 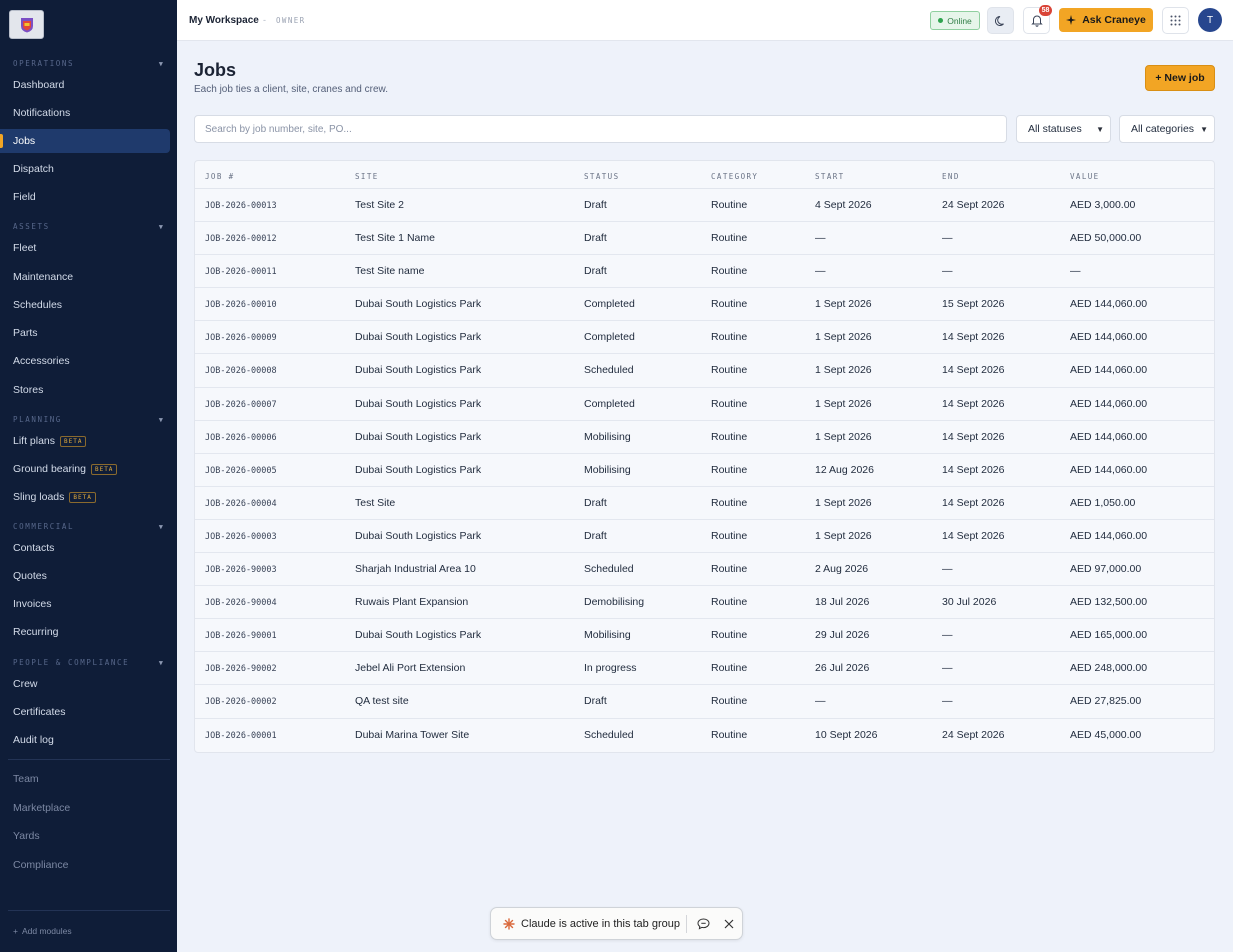 I want to click on sidebar-item-maintenance: Maintenance, so click(x=91, y=277).